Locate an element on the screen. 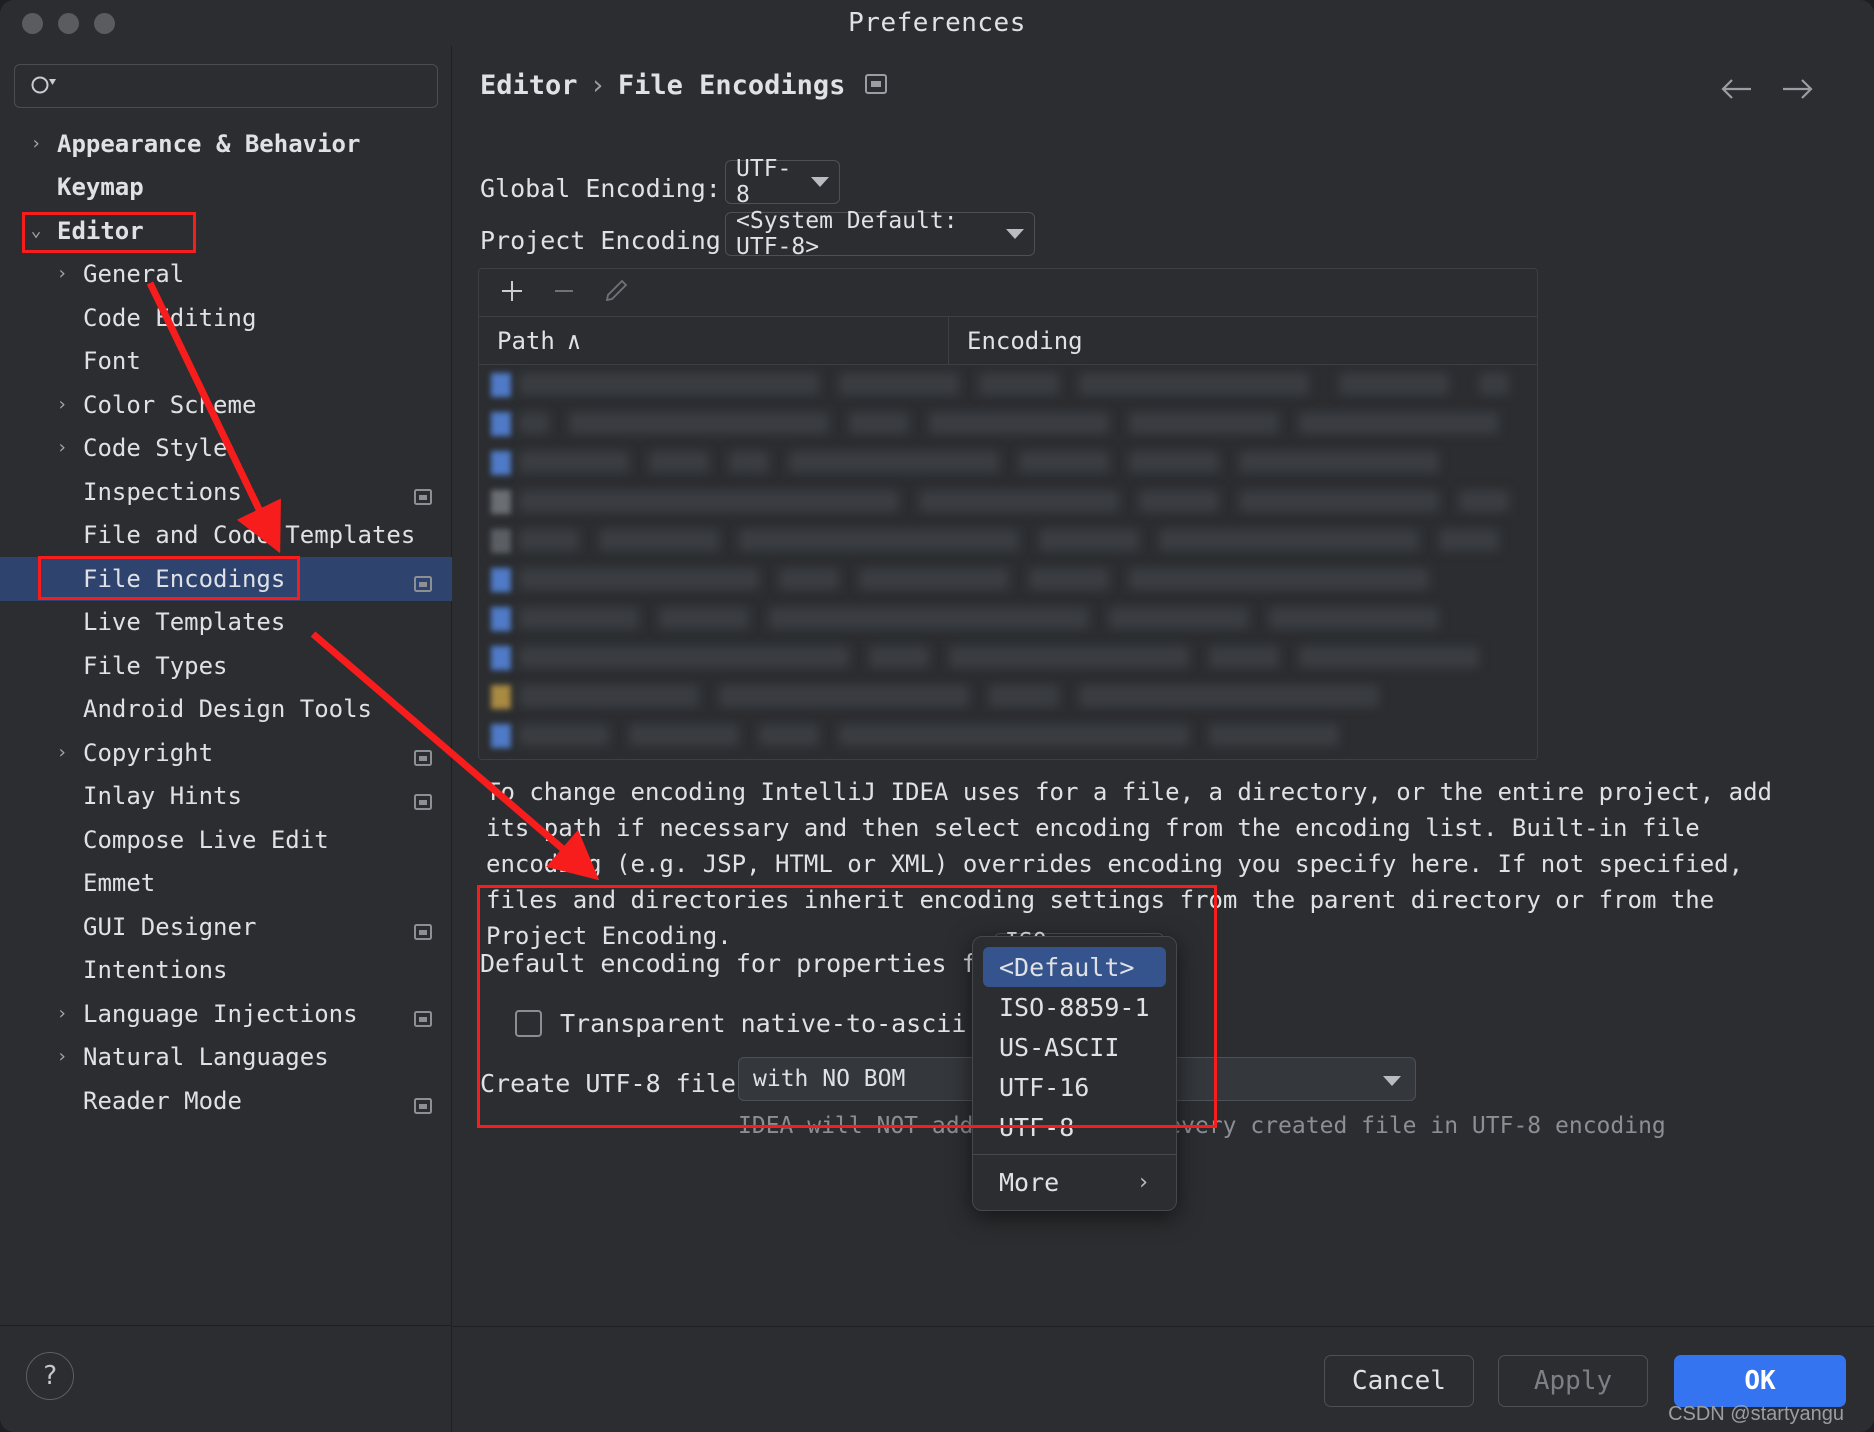  project-encoding-value: <System Default: UTF-8> is located at coordinates (847, 234).